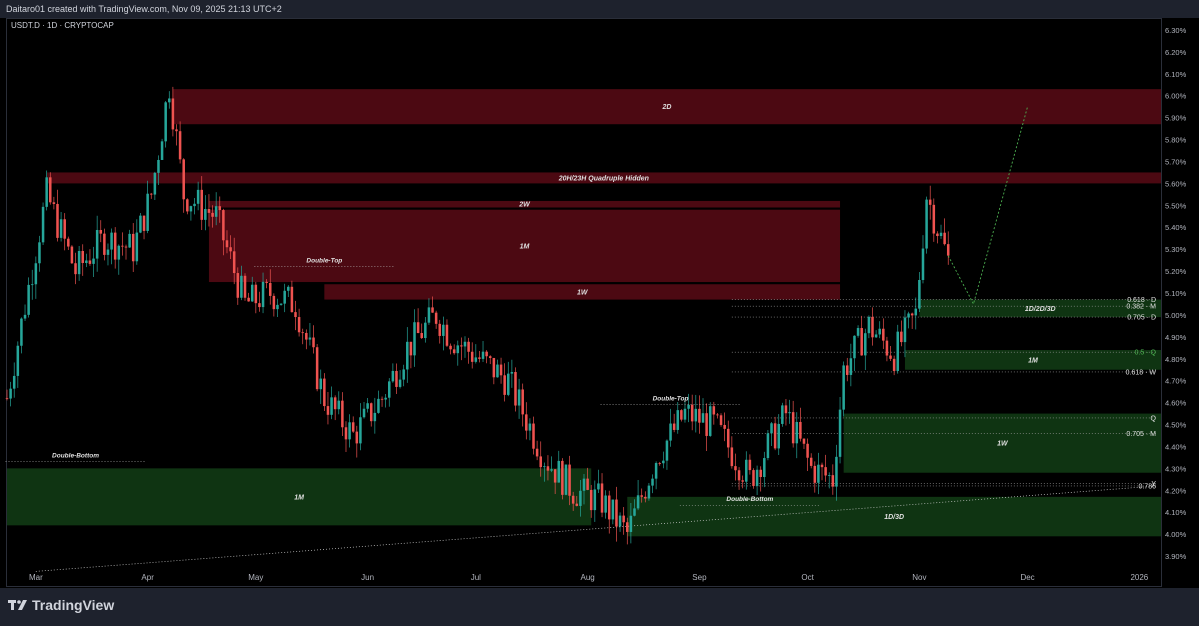  Describe the element at coordinates (61, 605) in the screenshot. I see `brand: TradingView` at that location.